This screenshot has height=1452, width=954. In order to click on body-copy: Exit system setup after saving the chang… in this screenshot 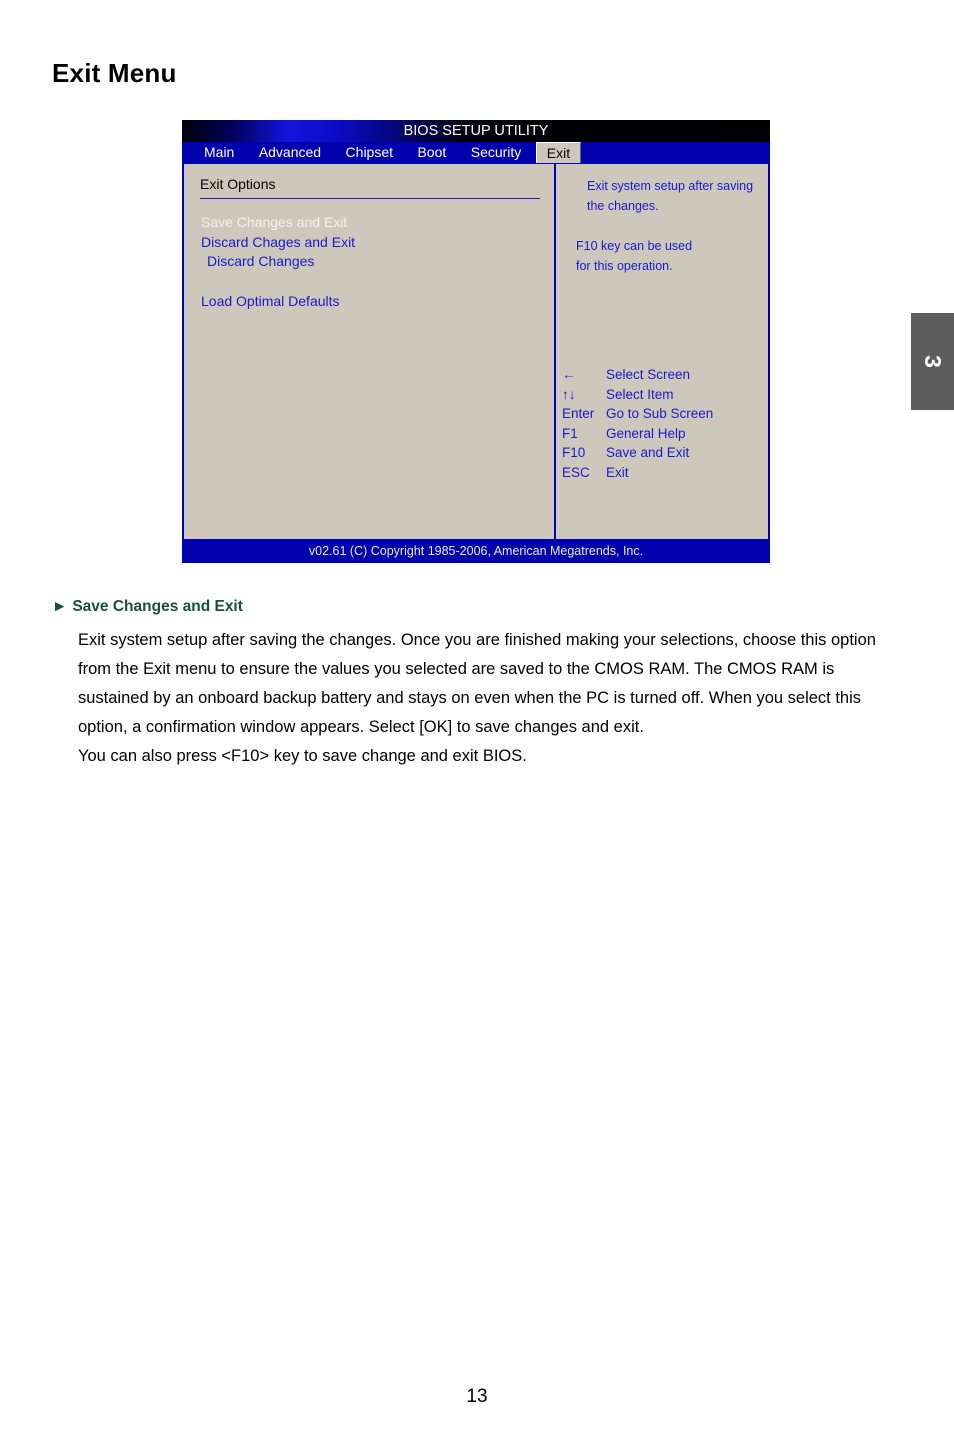, I will do `click(487, 698)`.